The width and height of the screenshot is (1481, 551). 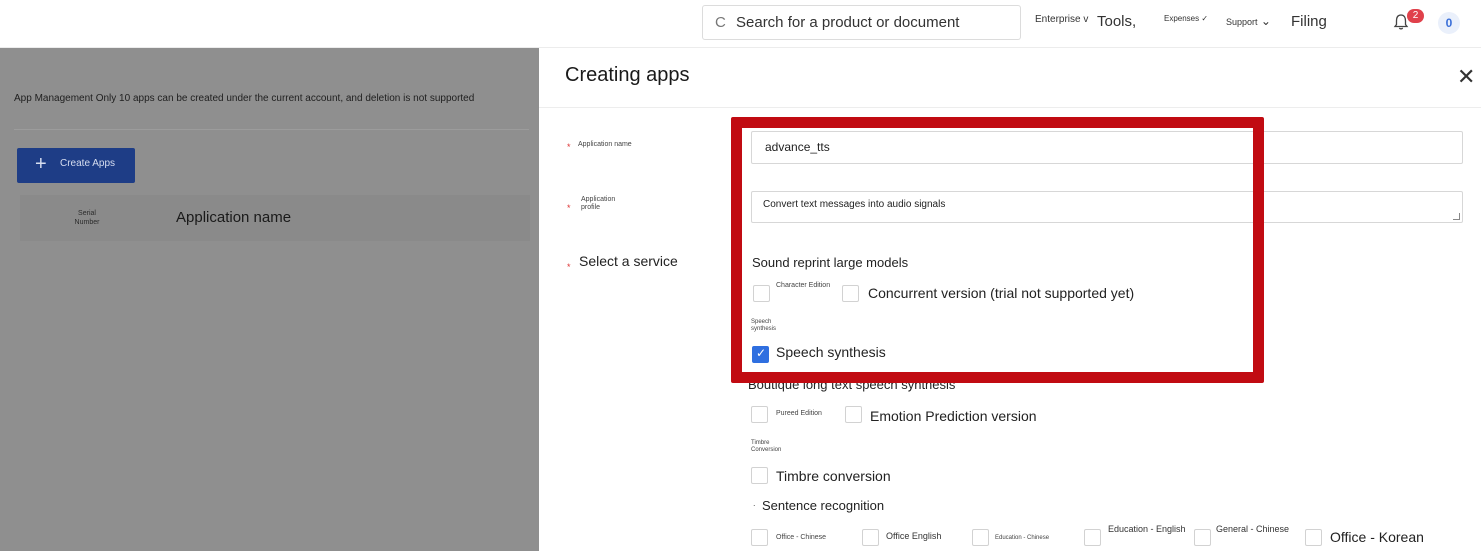 I want to click on select-service-label: Select a service, so click(x=628, y=261).